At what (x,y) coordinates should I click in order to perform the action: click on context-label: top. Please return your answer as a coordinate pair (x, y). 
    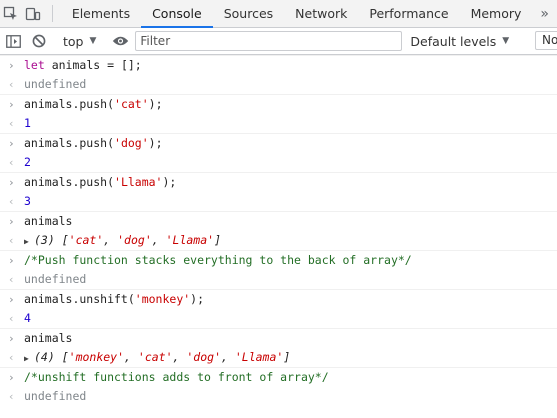
    Looking at the image, I should click on (73, 41).